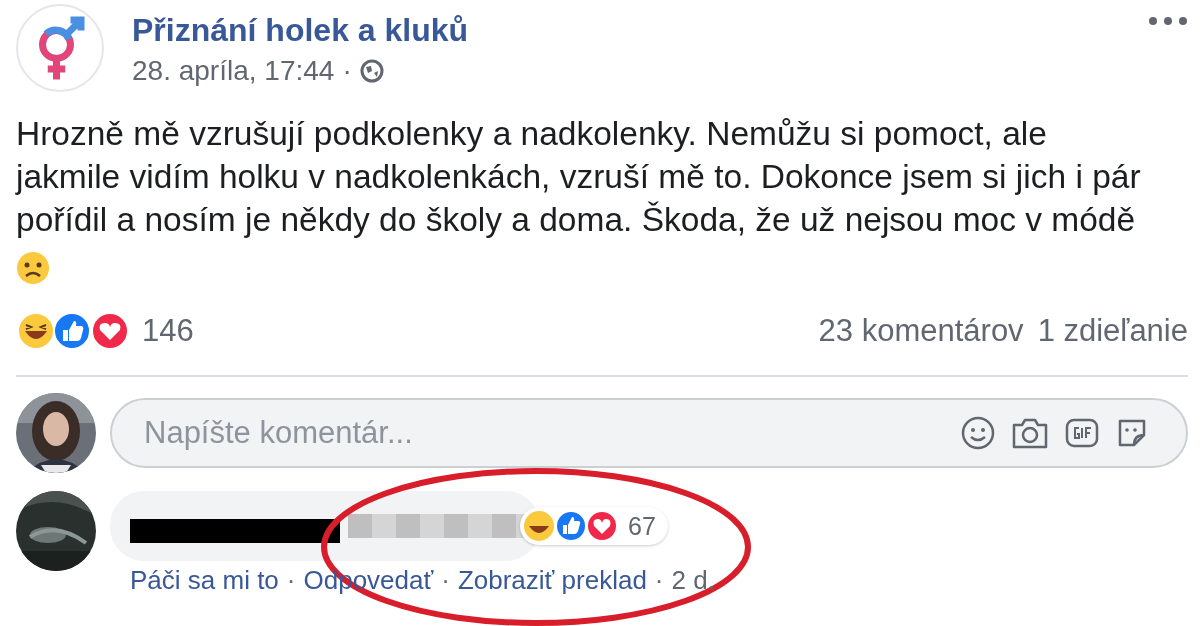 The image size is (1200, 626). What do you see at coordinates (594, 526) in the screenshot?
I see `comment-reactions: 67` at bounding box center [594, 526].